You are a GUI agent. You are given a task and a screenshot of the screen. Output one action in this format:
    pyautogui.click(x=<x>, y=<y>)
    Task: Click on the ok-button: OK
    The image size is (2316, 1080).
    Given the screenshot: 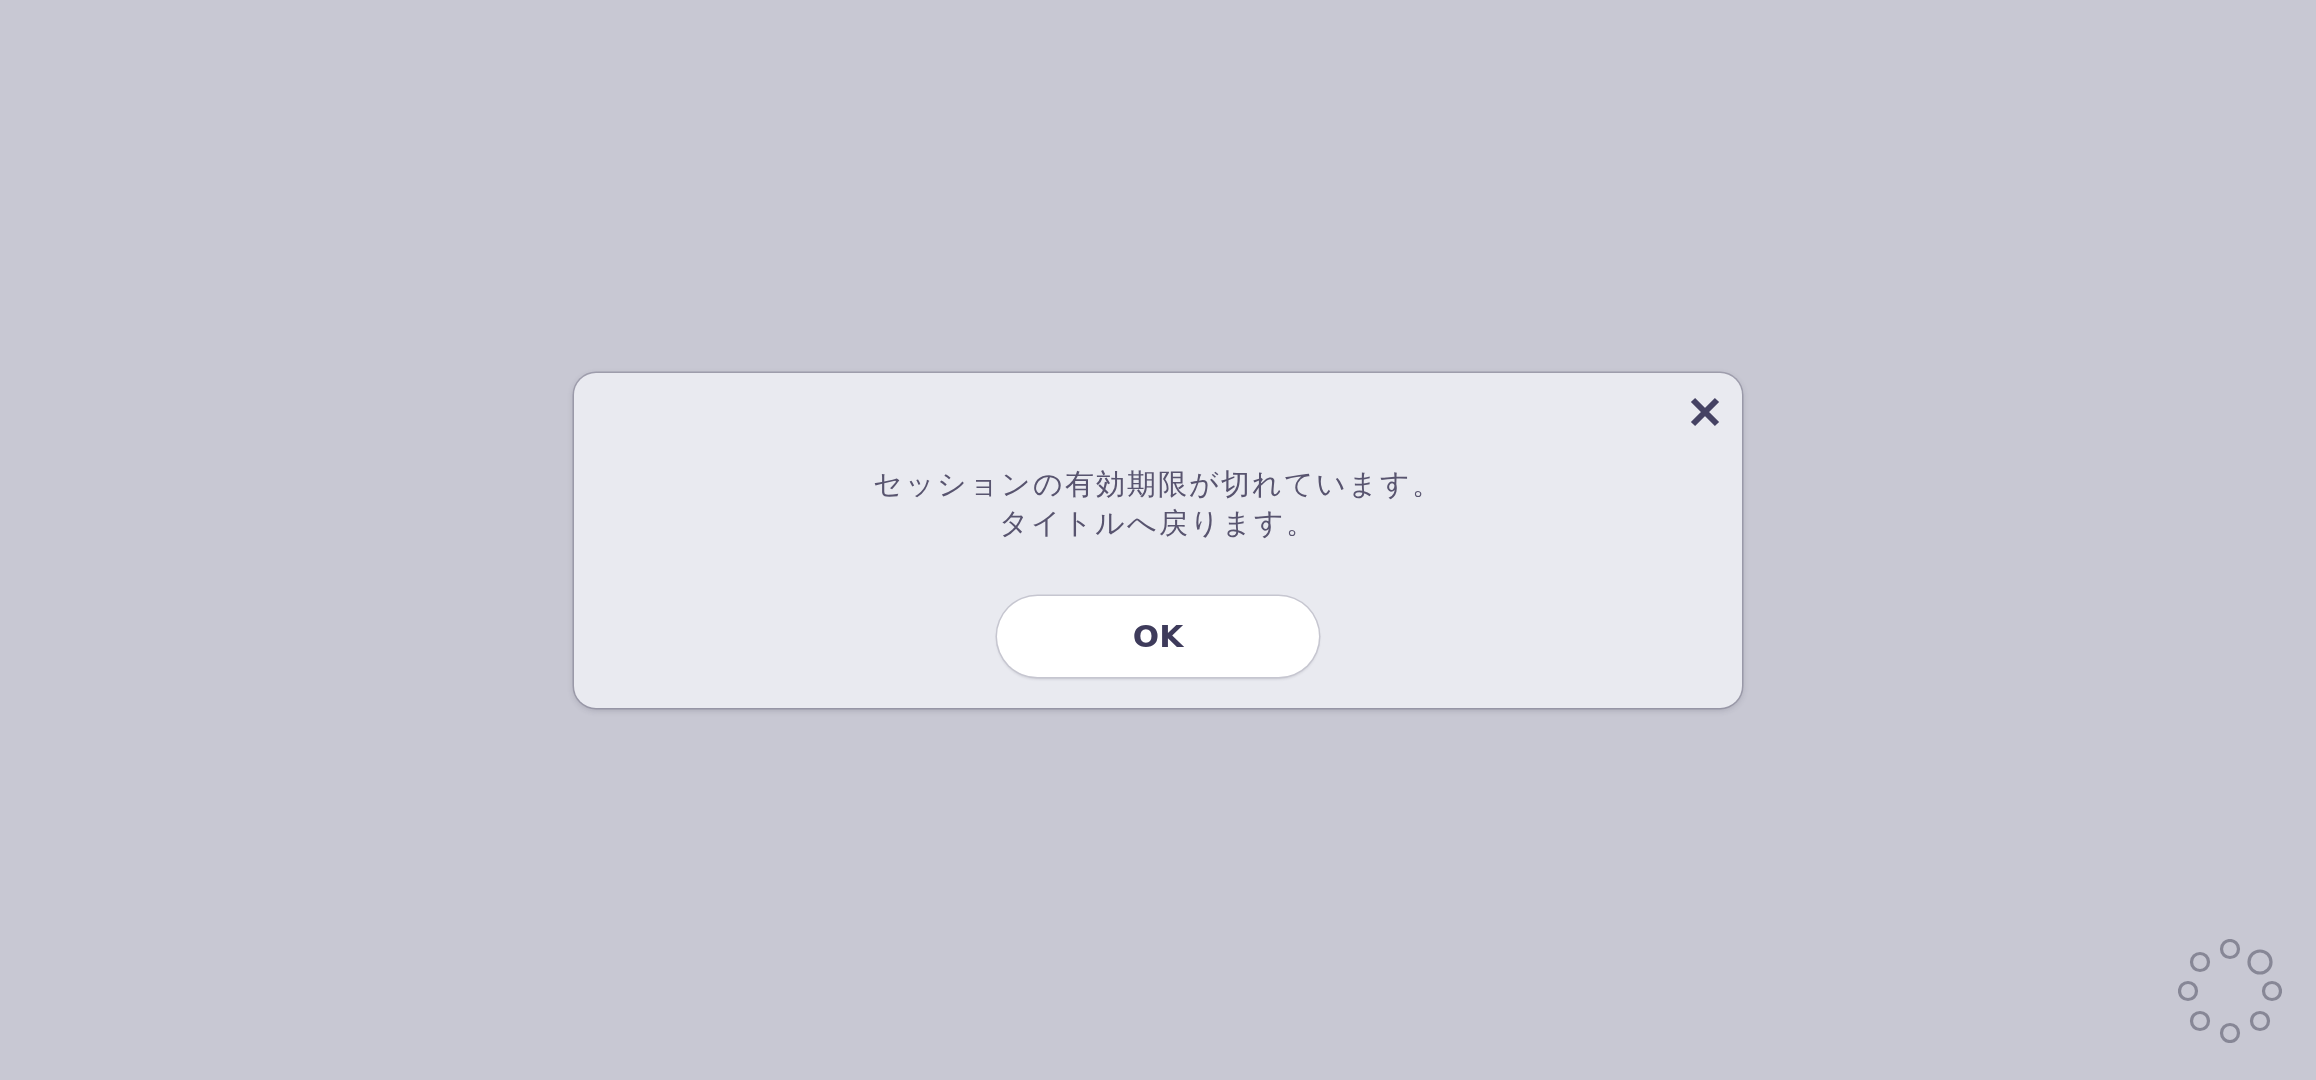 What is the action you would take?
    pyautogui.click(x=1158, y=636)
    